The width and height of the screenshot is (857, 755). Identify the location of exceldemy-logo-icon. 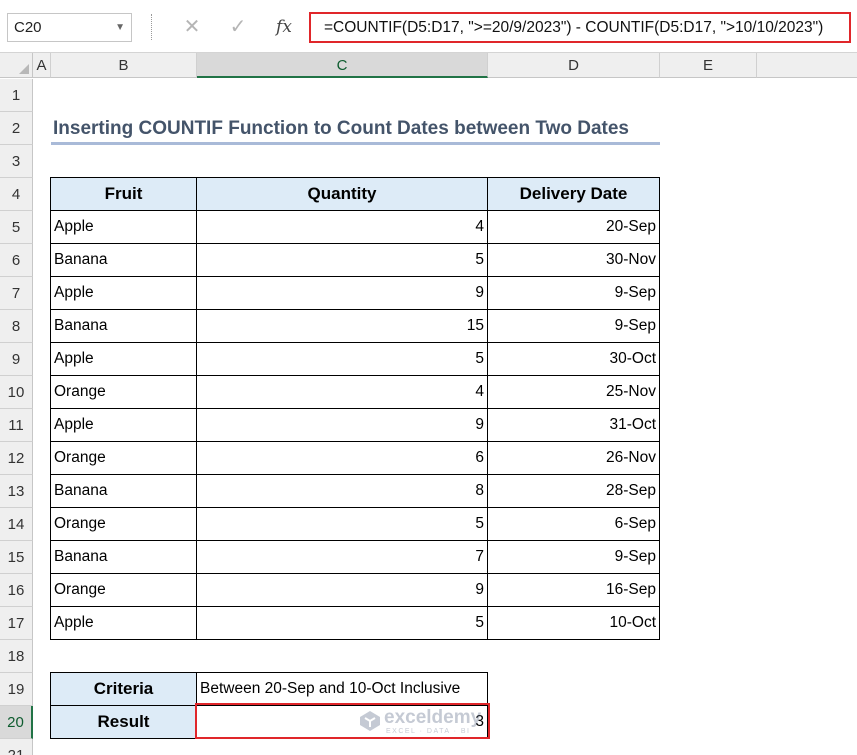
(370, 721).